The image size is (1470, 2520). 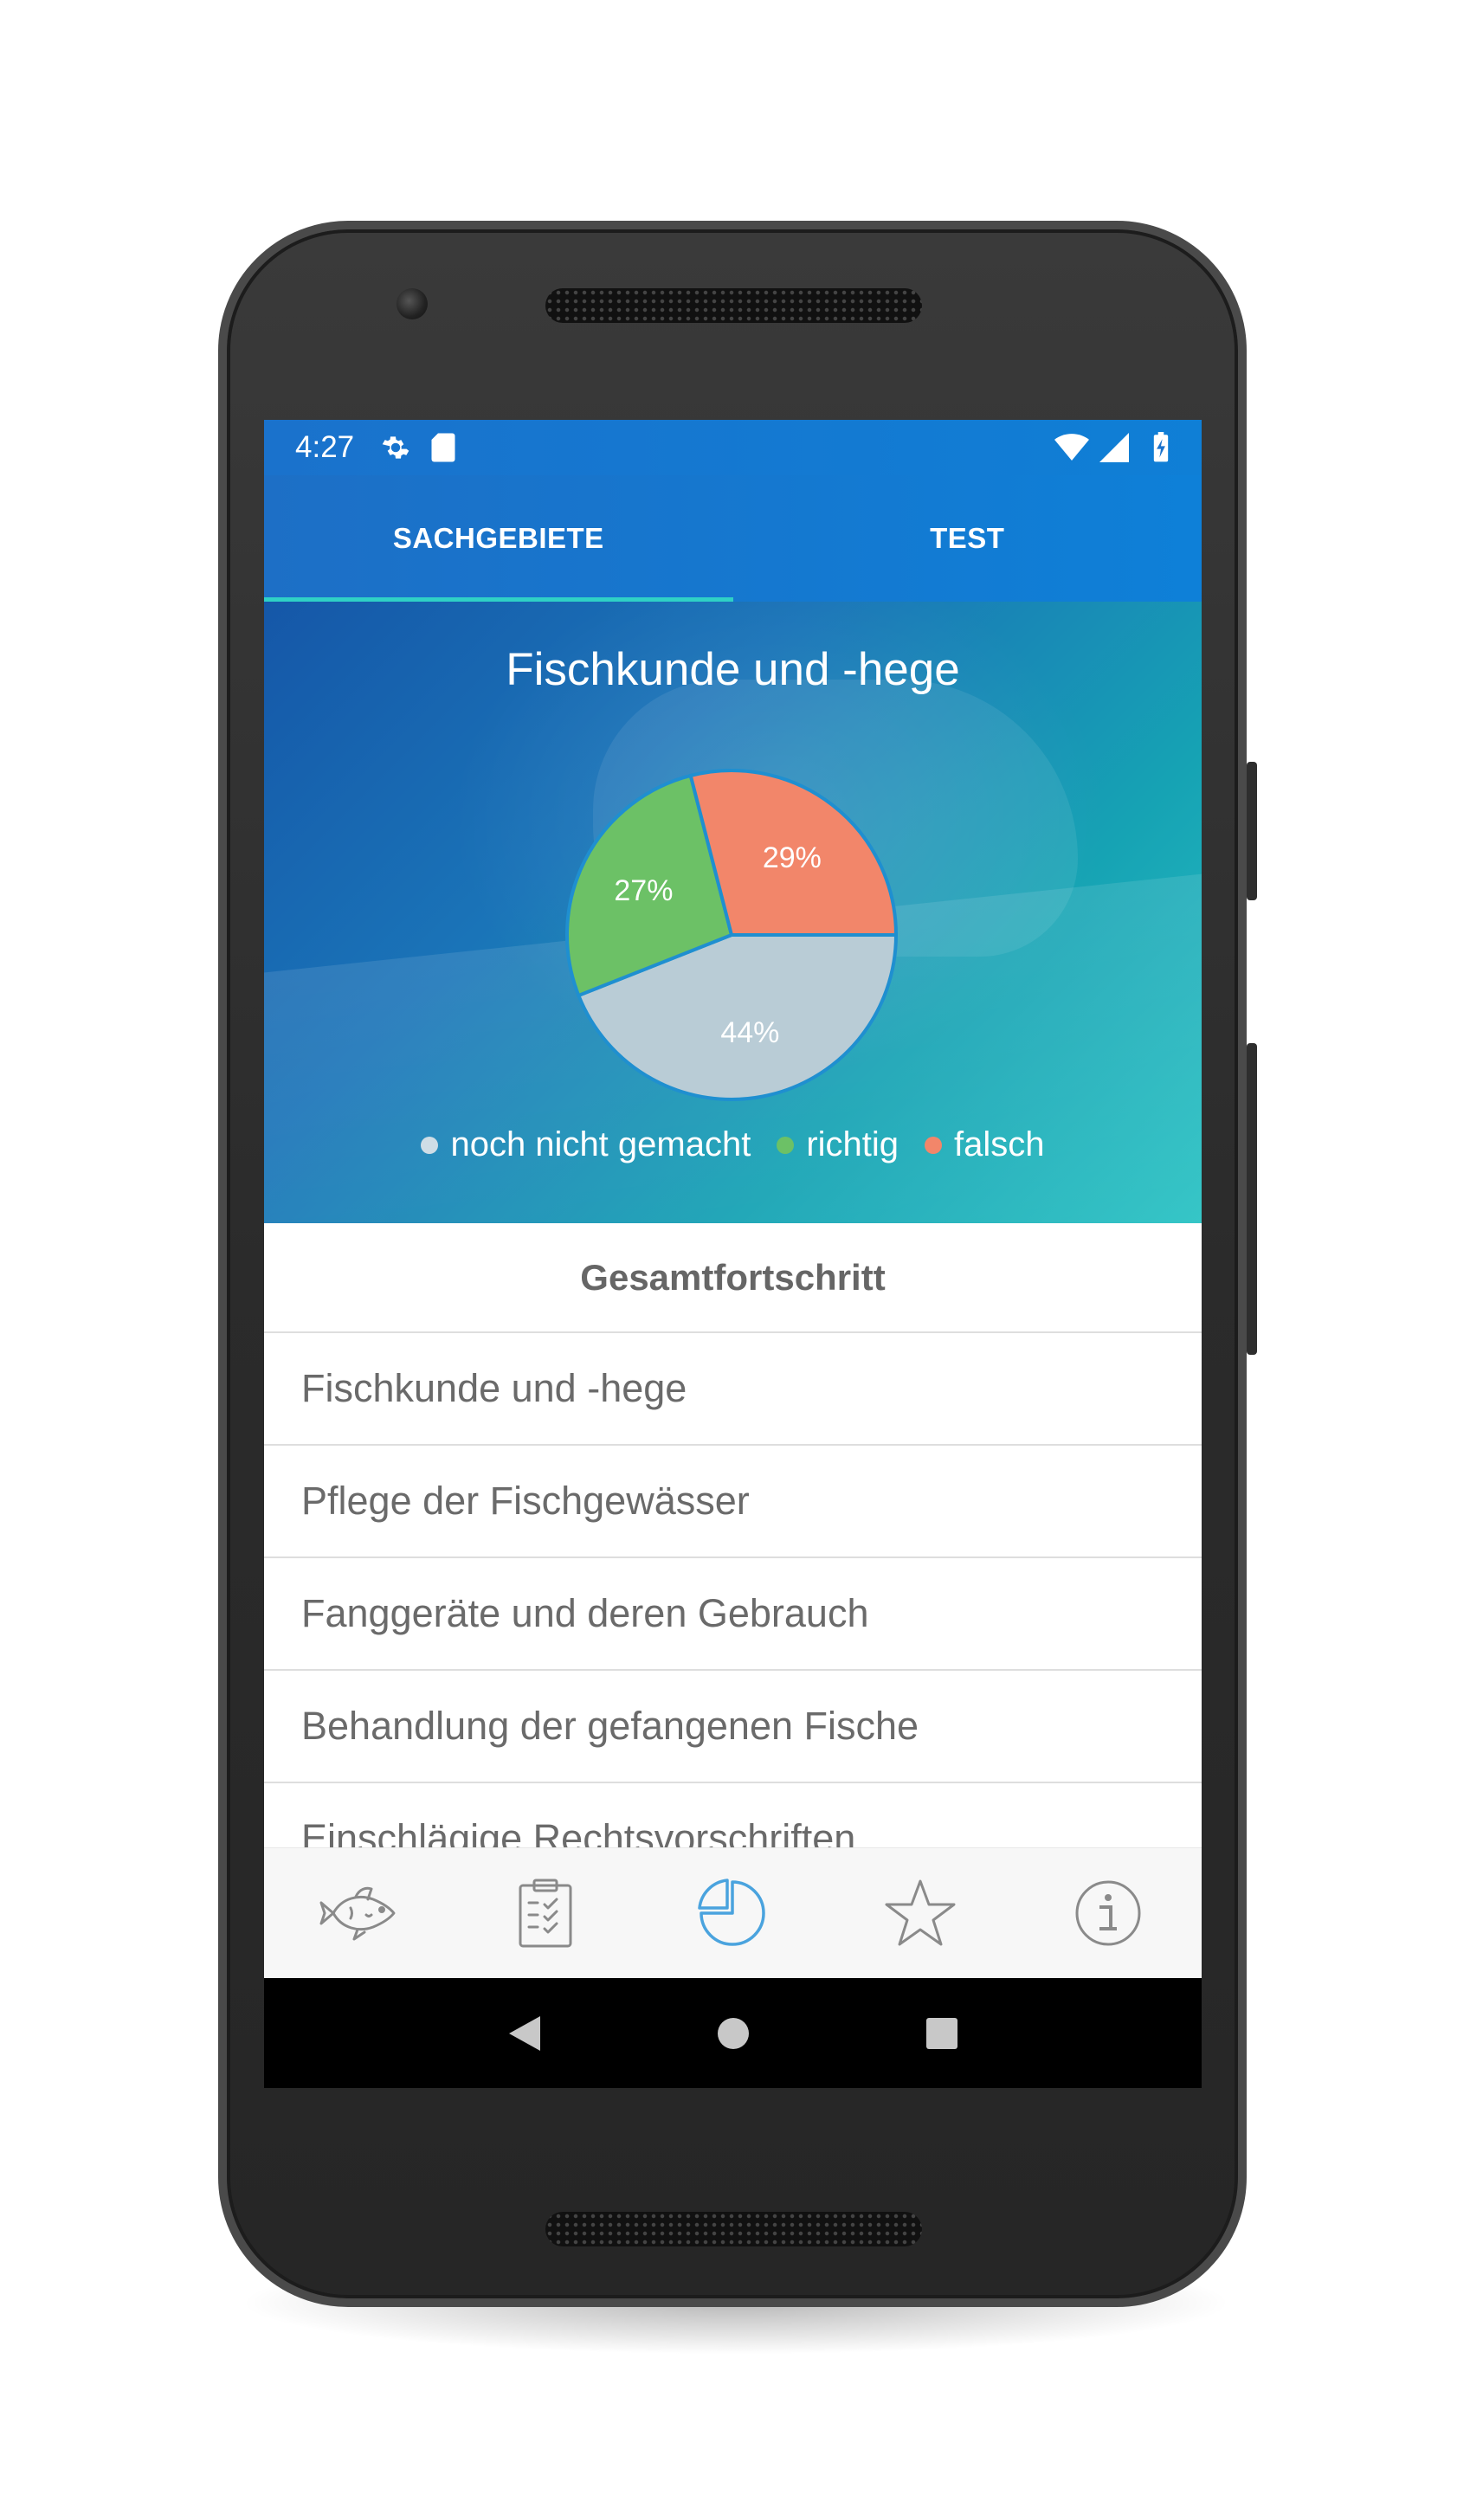 What do you see at coordinates (733, 1727) in the screenshot?
I see `list-item-behandlung: Behandlung der gefangenen Fische` at bounding box center [733, 1727].